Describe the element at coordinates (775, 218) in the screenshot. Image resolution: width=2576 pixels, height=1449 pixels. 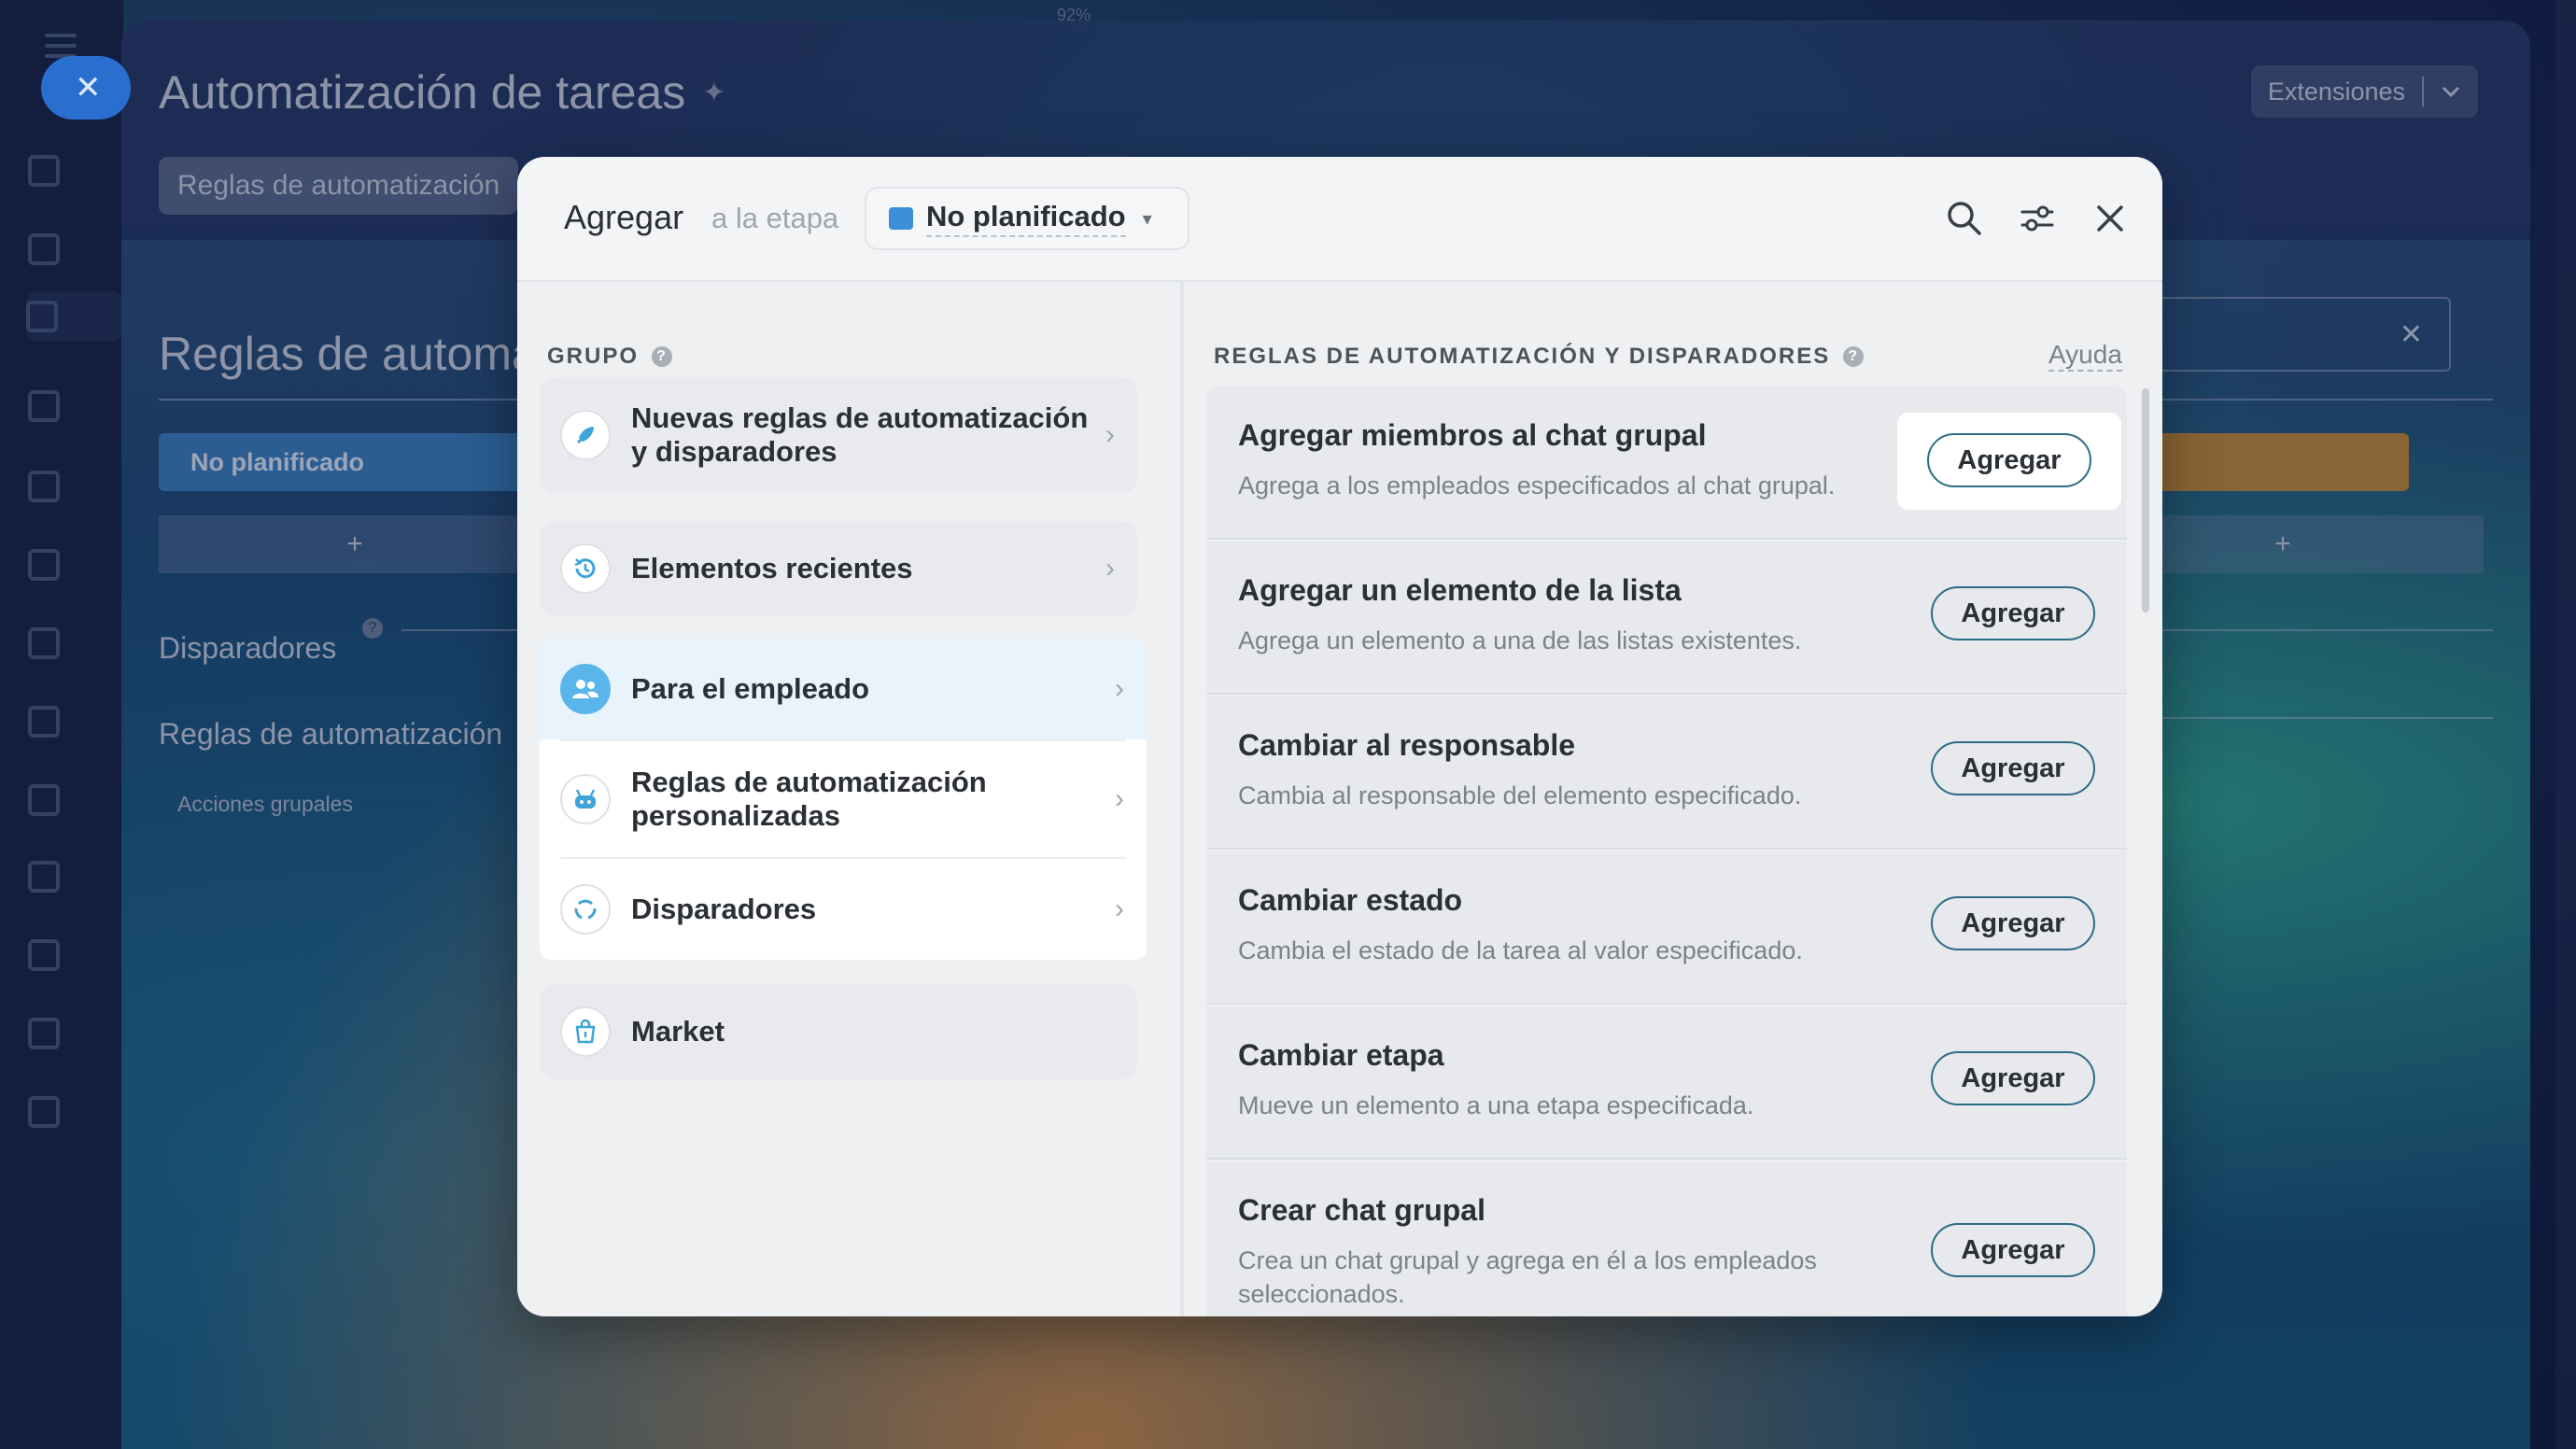
I see `dialog-subtitle: a la etapa` at that location.